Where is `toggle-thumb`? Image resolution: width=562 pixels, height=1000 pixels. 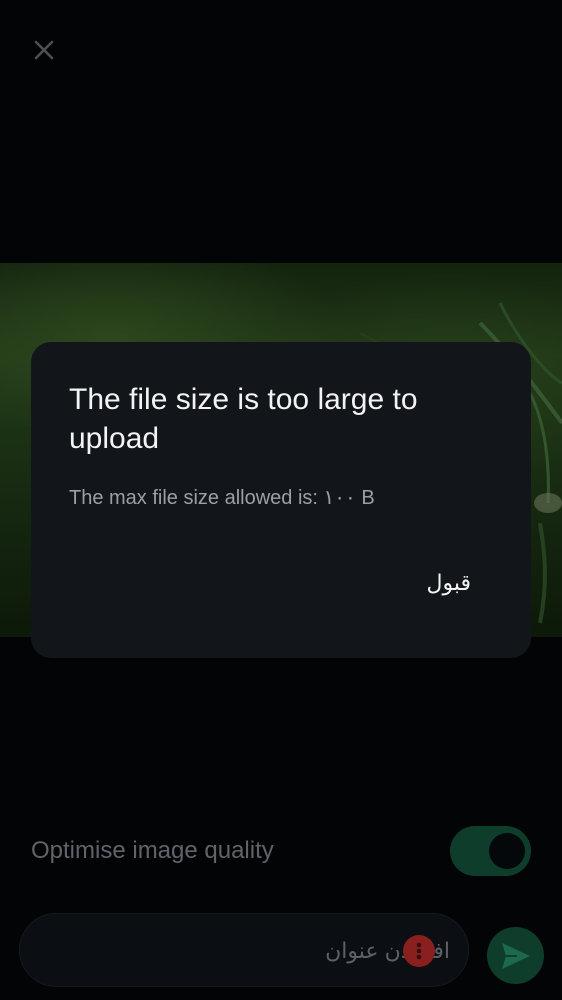 toggle-thumb is located at coordinates (507, 851).